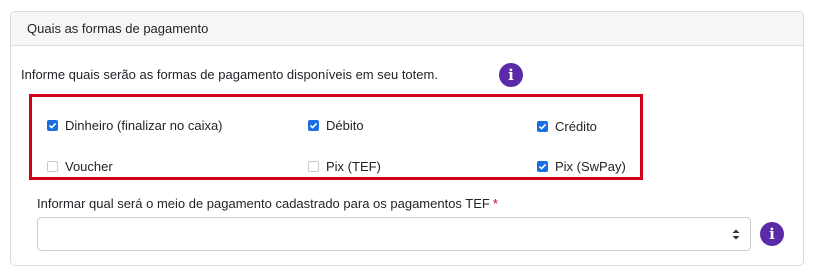 This screenshot has height=275, width=818. Describe the element at coordinates (313, 166) in the screenshot. I see `checkbox-pix-tef` at that location.